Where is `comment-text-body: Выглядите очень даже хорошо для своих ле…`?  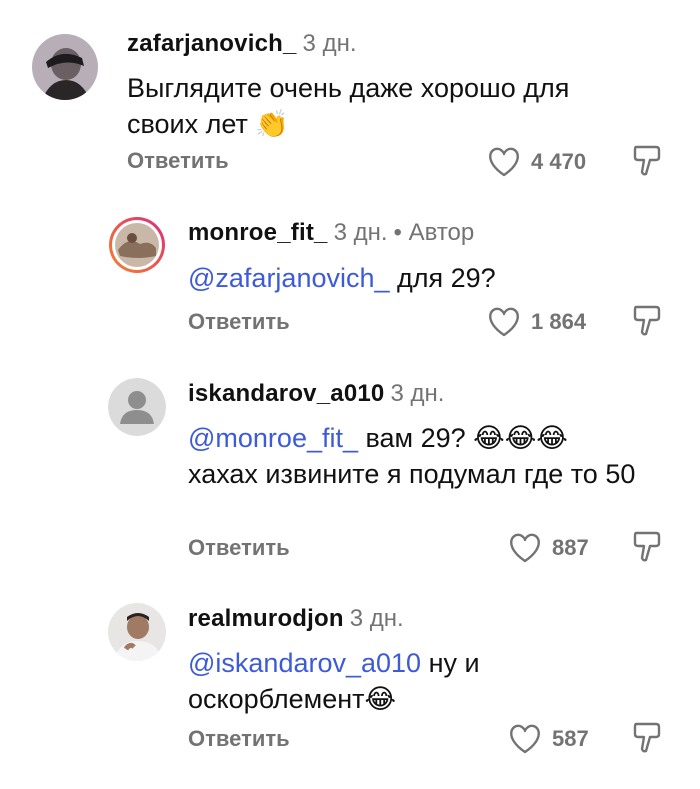 comment-text-body: Выглядите очень даже хорошо для своих ле… is located at coordinates (348, 106).